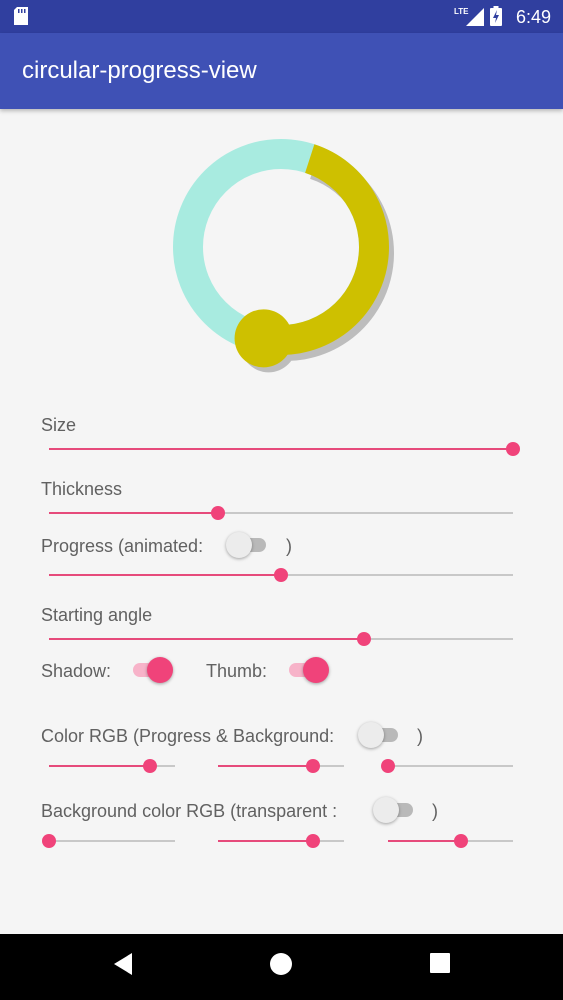 The width and height of the screenshot is (563, 1000). Describe the element at coordinates (59, 425) in the screenshot. I see `size-label: Size` at that location.